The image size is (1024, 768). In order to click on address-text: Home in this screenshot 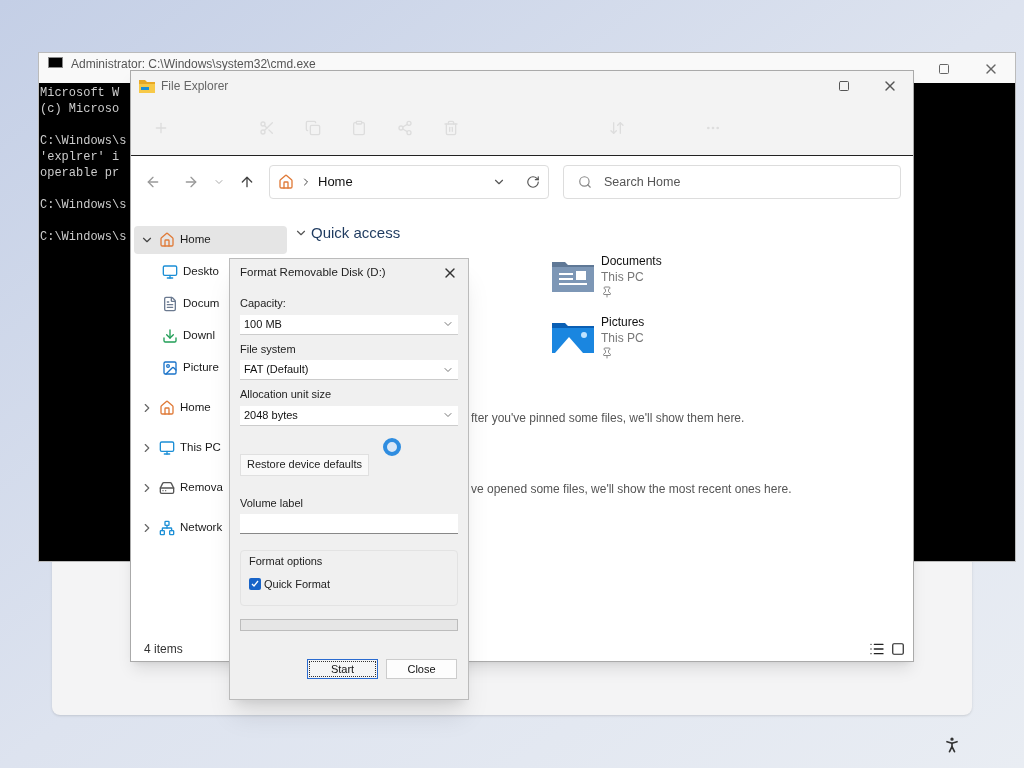, I will do `click(335, 182)`.